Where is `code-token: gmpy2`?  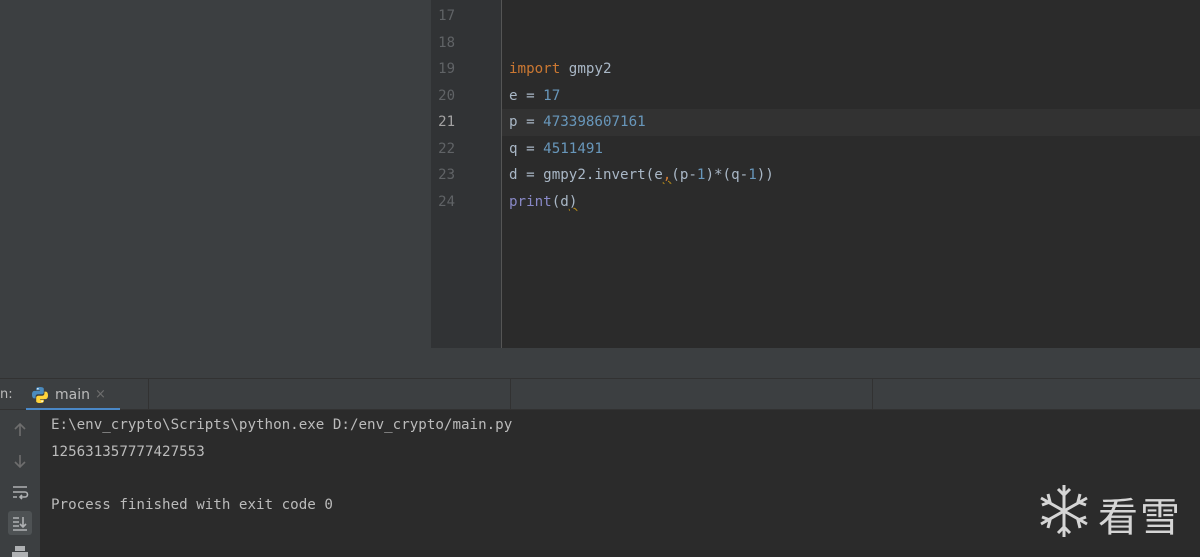 code-token: gmpy2 is located at coordinates (586, 69).